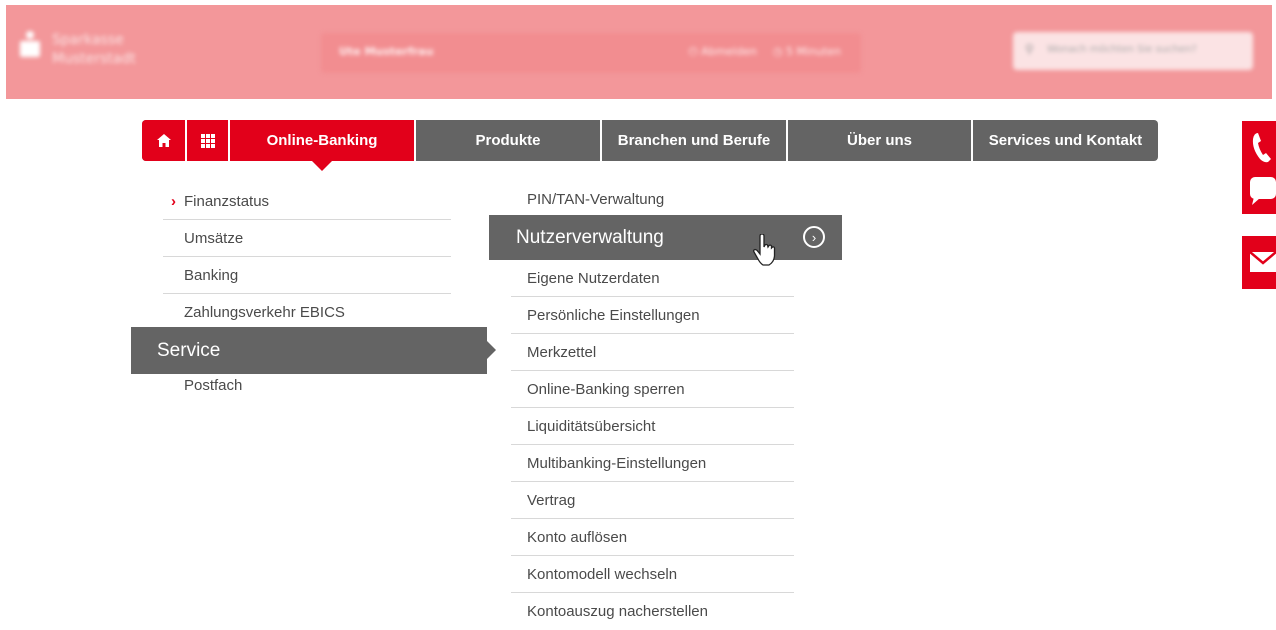 Image resolution: width=1276 pixels, height=630 pixels. Describe the element at coordinates (1122, 49) in the screenshot. I see `search-placeholder: Wonach möchten Sie suchen?` at that location.